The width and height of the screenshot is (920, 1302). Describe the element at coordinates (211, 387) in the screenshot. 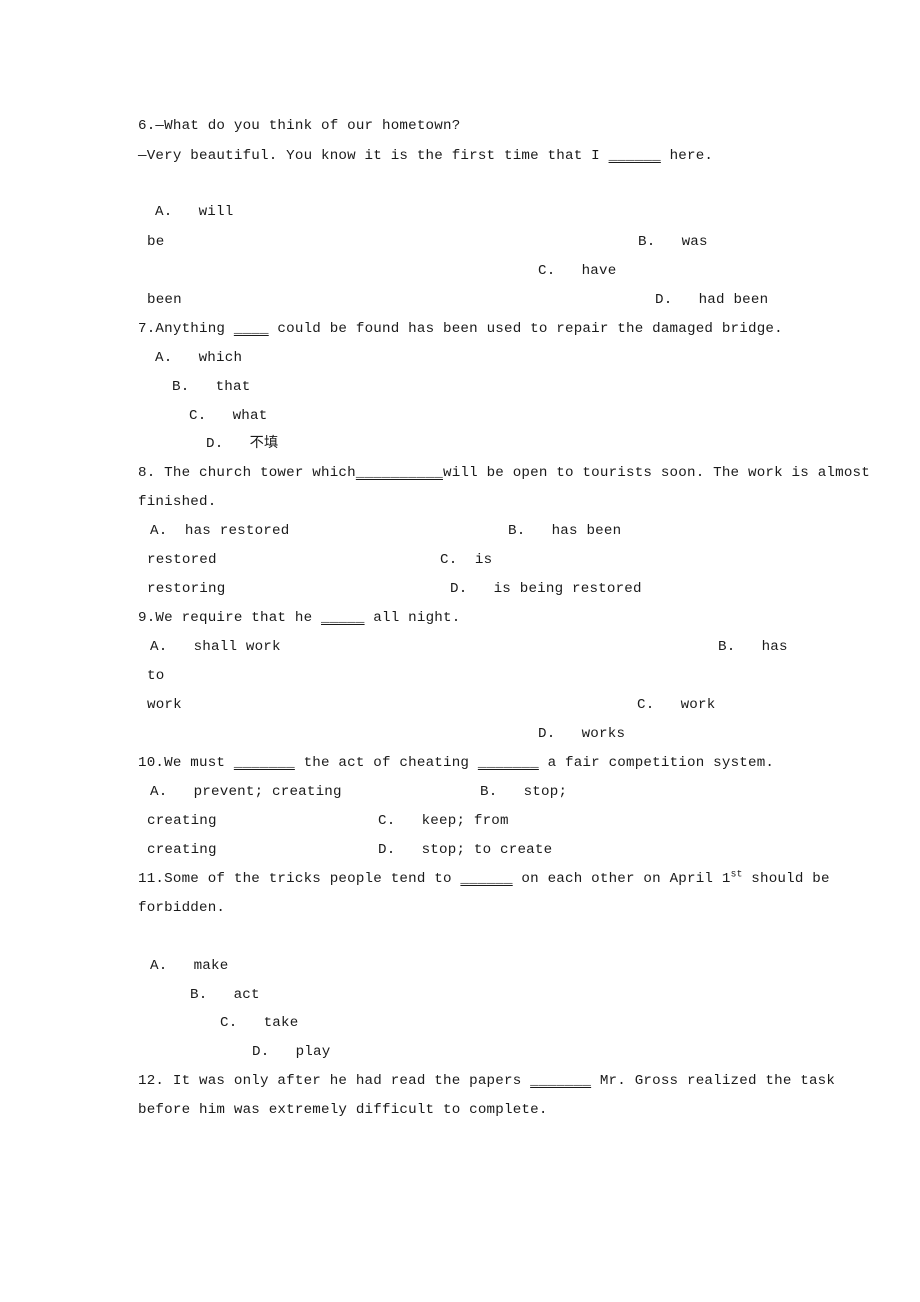

I see `question-7-option-b: B. that` at that location.